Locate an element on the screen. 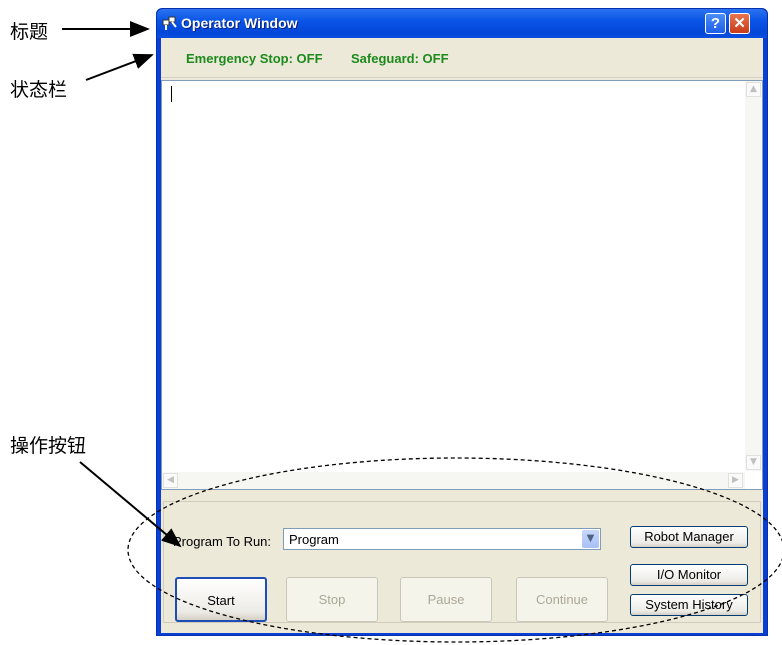 The width and height of the screenshot is (782, 645). scroll-left-icon: ◀ is located at coordinates (170, 480).